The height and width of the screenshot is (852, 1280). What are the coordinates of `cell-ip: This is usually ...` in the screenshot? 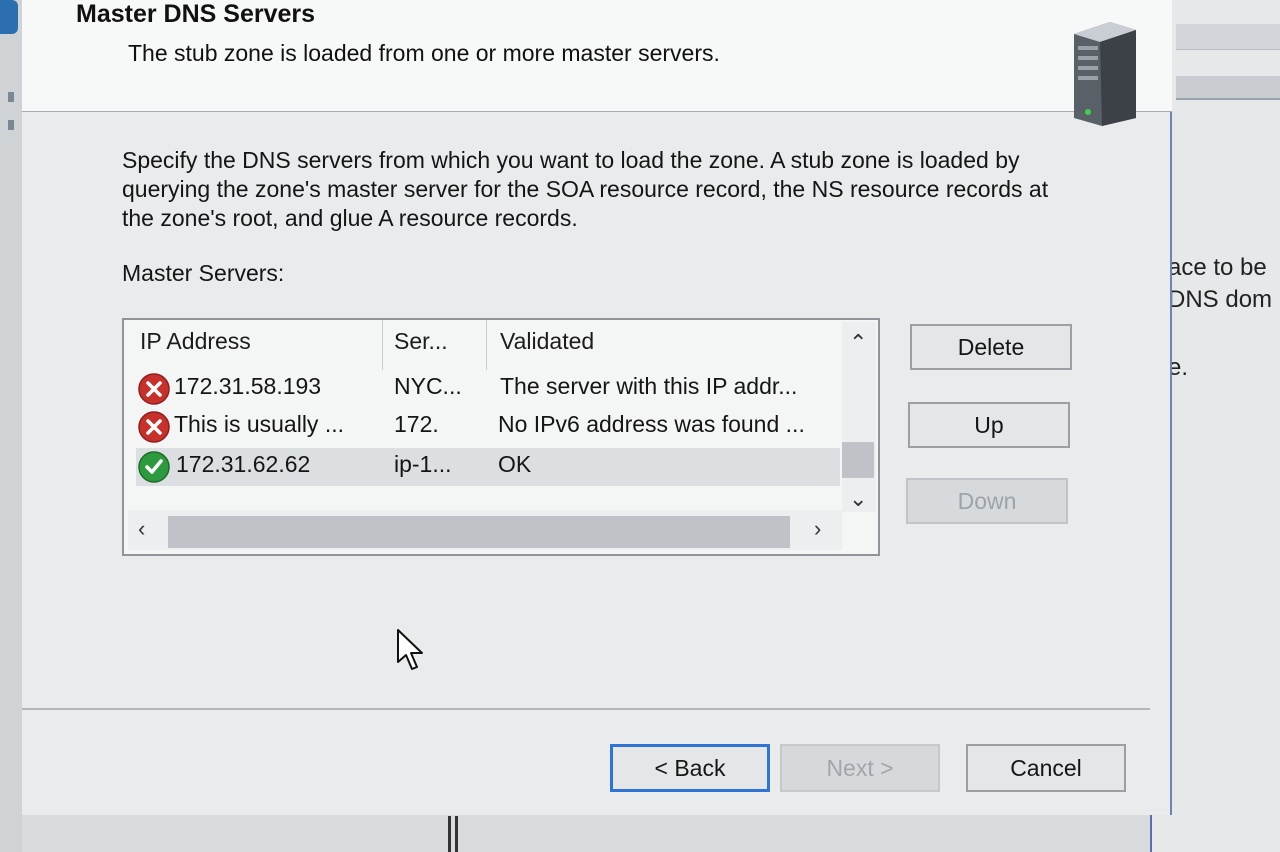 It's located at (259, 424).